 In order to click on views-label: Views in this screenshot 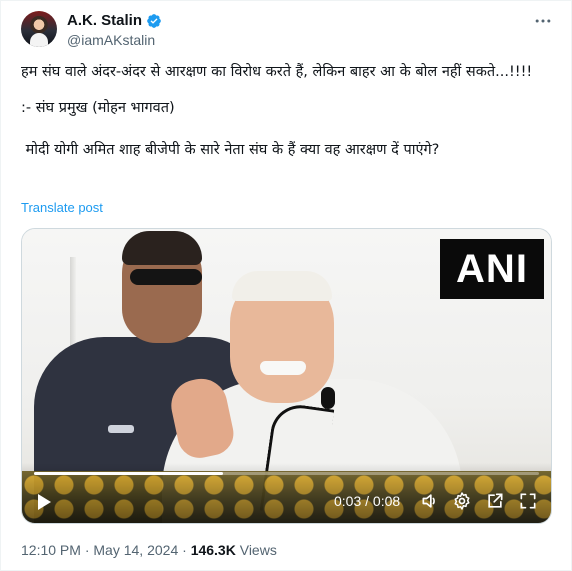, I will do `click(256, 550)`.